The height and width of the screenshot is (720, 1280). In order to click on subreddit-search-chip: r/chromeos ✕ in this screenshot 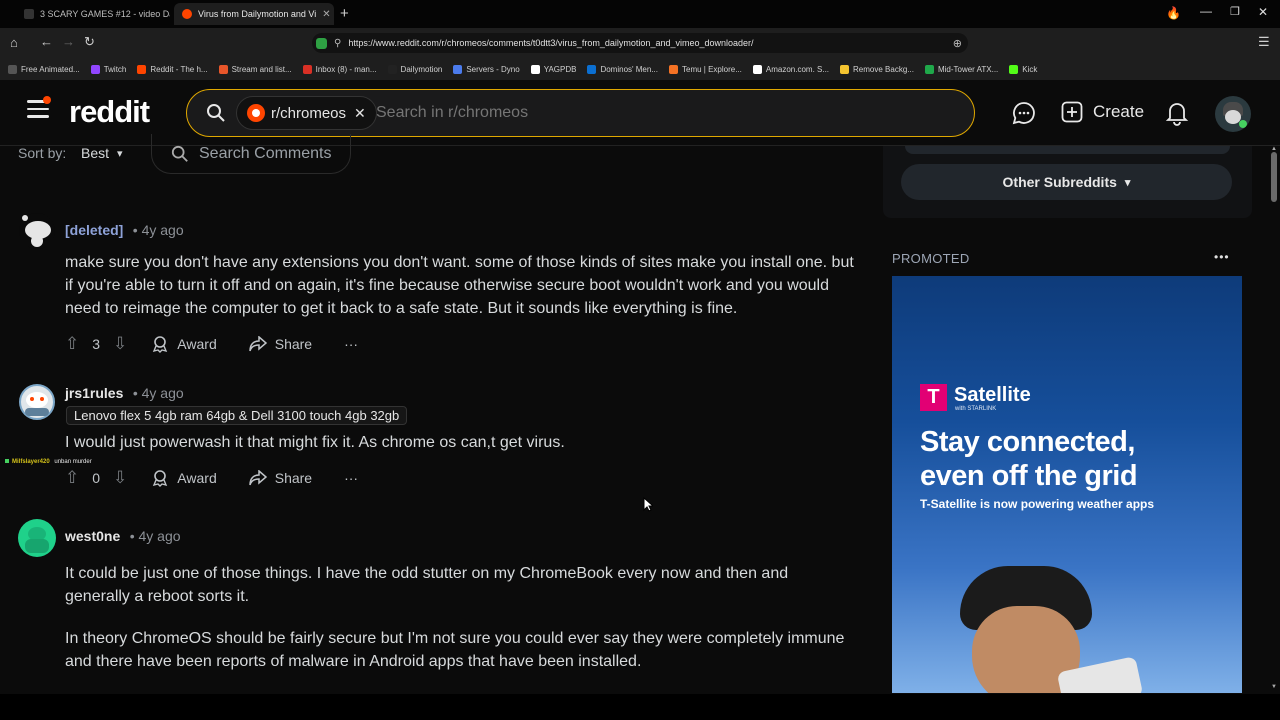, I will do `click(306, 113)`.